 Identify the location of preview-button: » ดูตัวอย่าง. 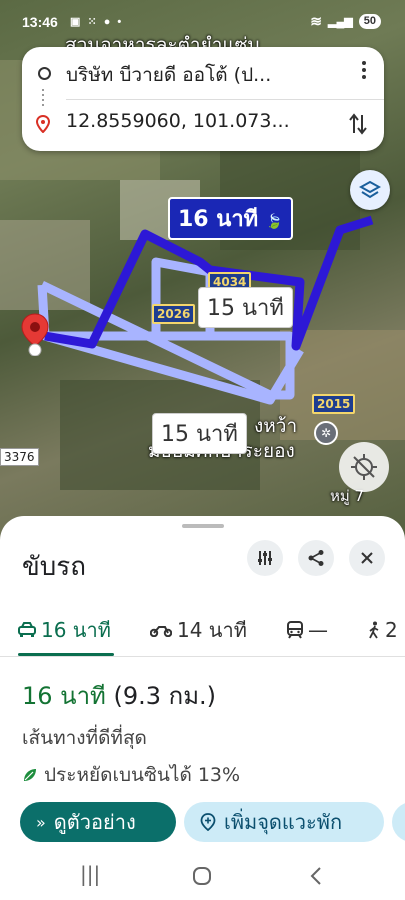
(98, 822).